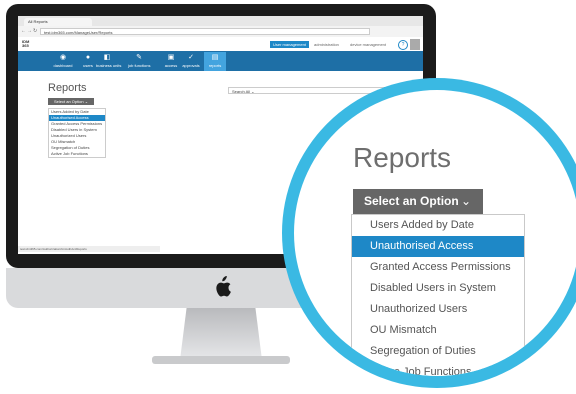  What do you see at coordinates (191, 61) in the screenshot?
I see `nav-item-approvals: ✓ approvals` at bounding box center [191, 61].